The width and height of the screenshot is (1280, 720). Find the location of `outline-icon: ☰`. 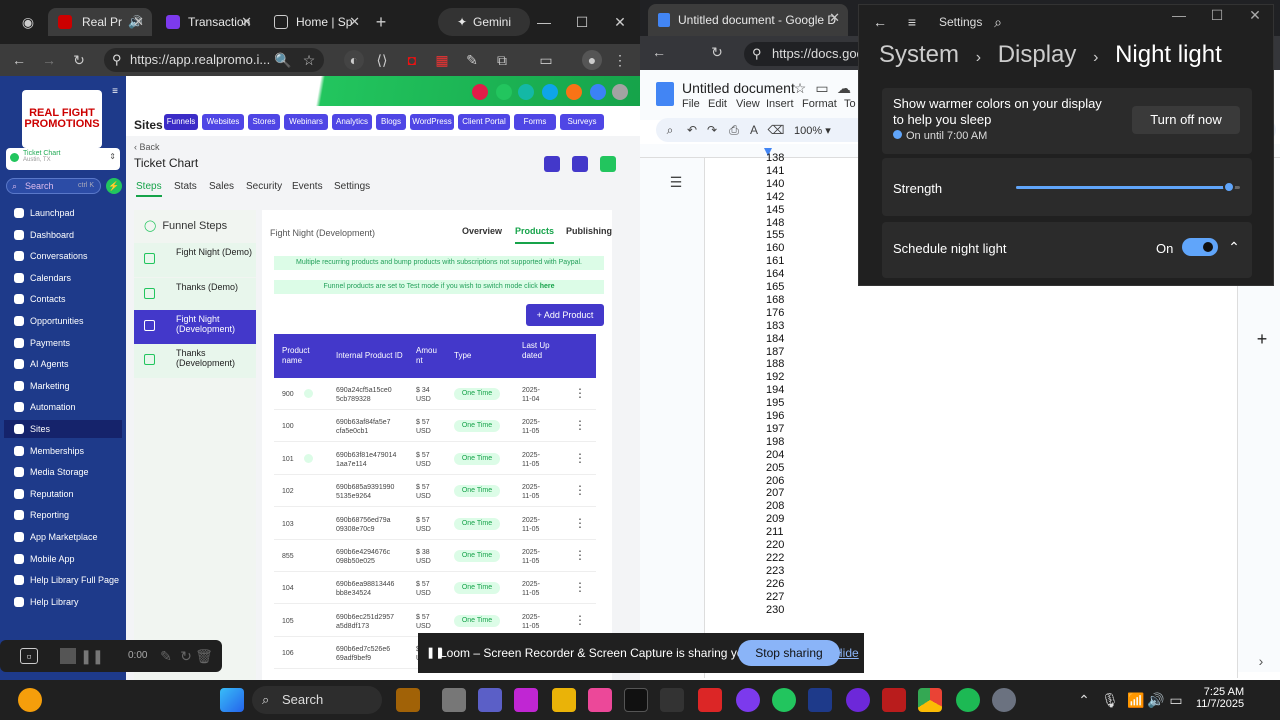

outline-icon: ☰ is located at coordinates (676, 182).